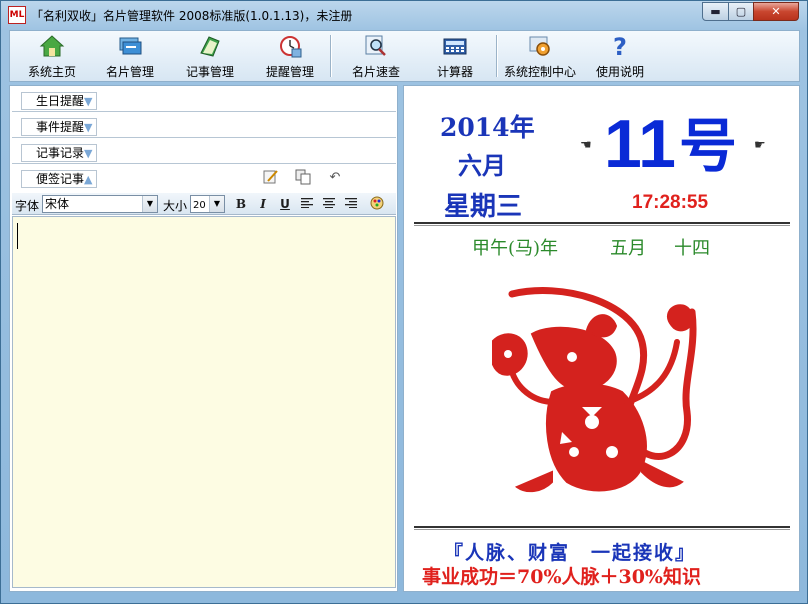  What do you see at coordinates (52, 46) in the screenshot?
I see `home-icon` at bounding box center [52, 46].